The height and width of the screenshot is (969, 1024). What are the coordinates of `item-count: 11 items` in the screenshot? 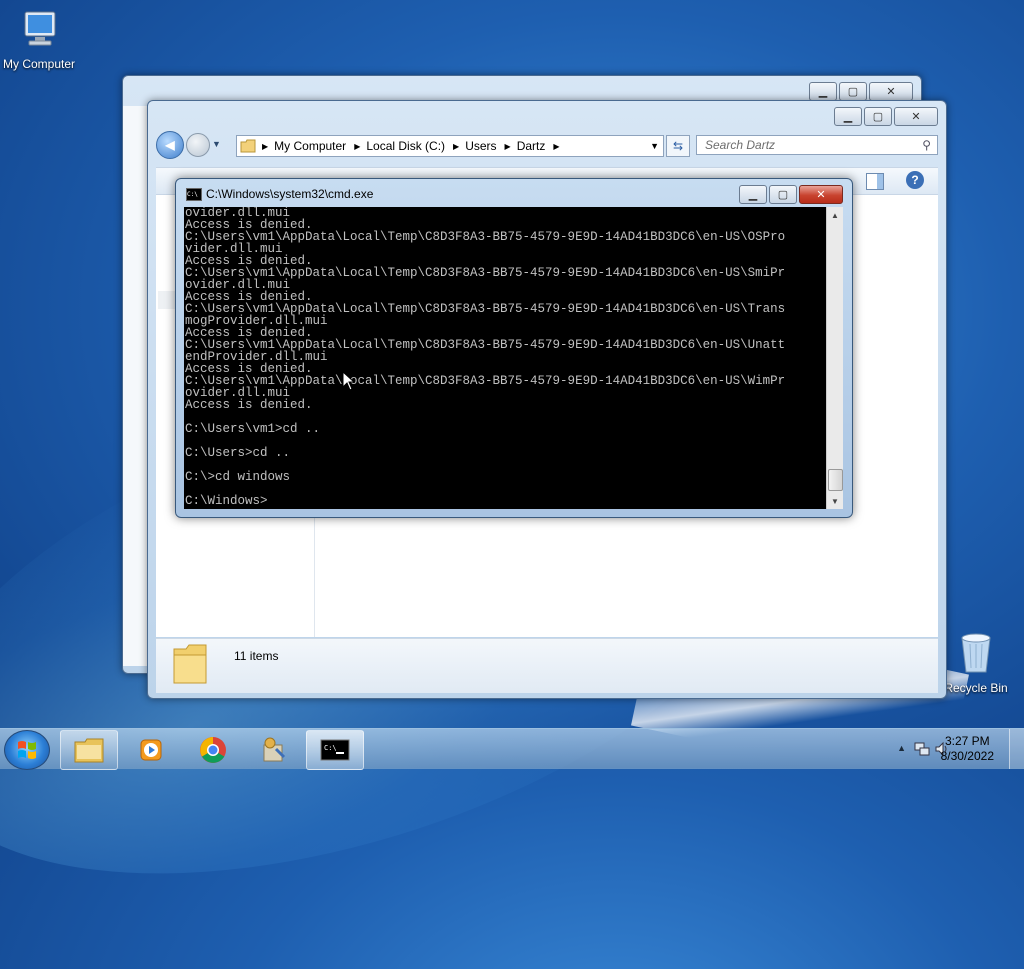 It's located at (256, 656).